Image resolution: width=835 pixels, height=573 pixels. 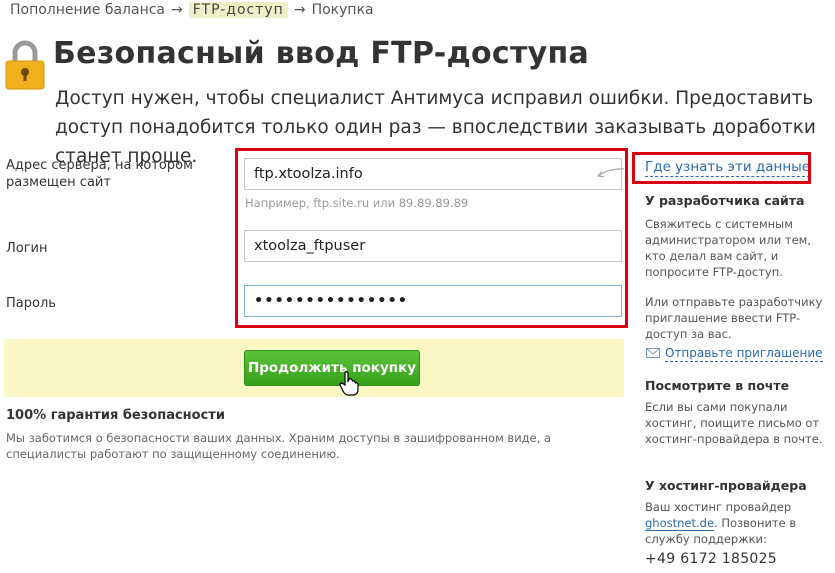 What do you see at coordinates (27, 248) in the screenshot?
I see `login-label: Логин` at bounding box center [27, 248].